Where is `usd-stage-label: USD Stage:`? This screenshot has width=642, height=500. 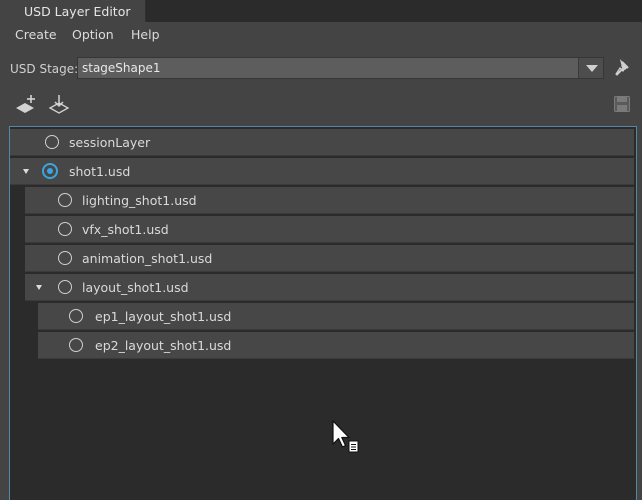 usd-stage-label: USD Stage: is located at coordinates (44, 69).